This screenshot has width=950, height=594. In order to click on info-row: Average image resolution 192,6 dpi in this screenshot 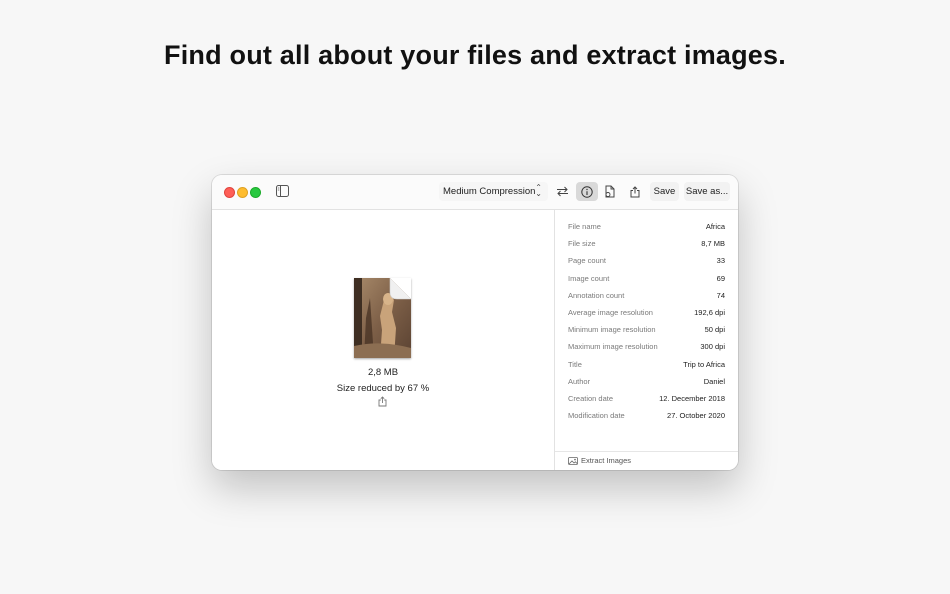, I will do `click(646, 313)`.